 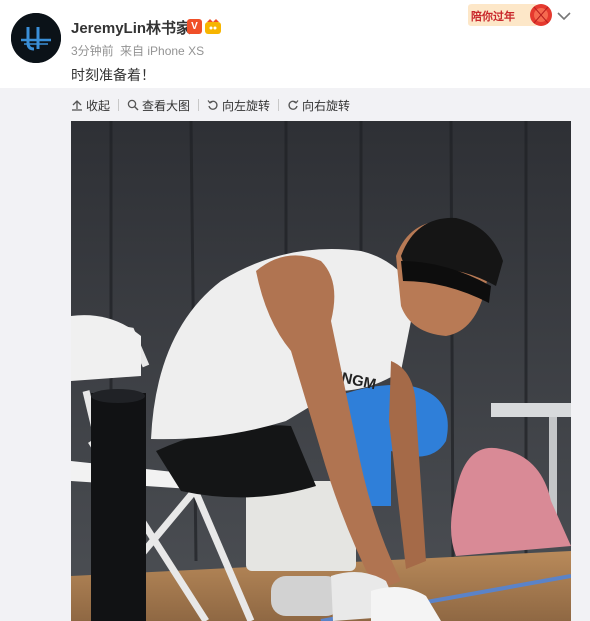 What do you see at coordinates (162, 51) in the screenshot?
I see `post-source: 来自 iPhone XS` at bounding box center [162, 51].